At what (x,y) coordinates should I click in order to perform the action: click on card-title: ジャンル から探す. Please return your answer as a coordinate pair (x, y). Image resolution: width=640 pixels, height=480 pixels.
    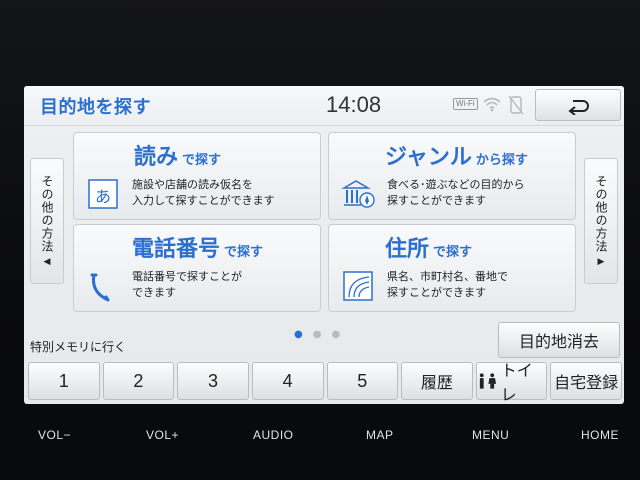
    Looking at the image, I should click on (456, 157).